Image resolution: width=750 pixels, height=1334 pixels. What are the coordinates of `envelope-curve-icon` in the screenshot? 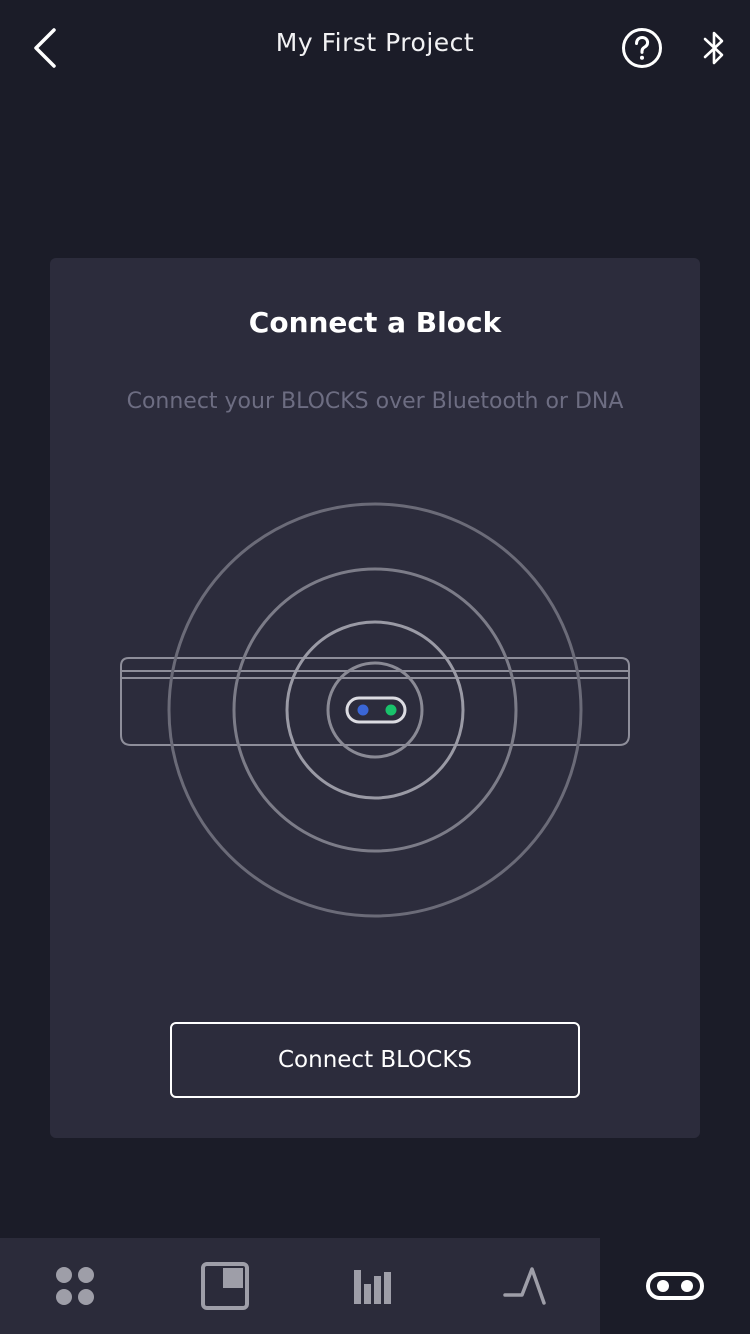 It's located at (524, 1286).